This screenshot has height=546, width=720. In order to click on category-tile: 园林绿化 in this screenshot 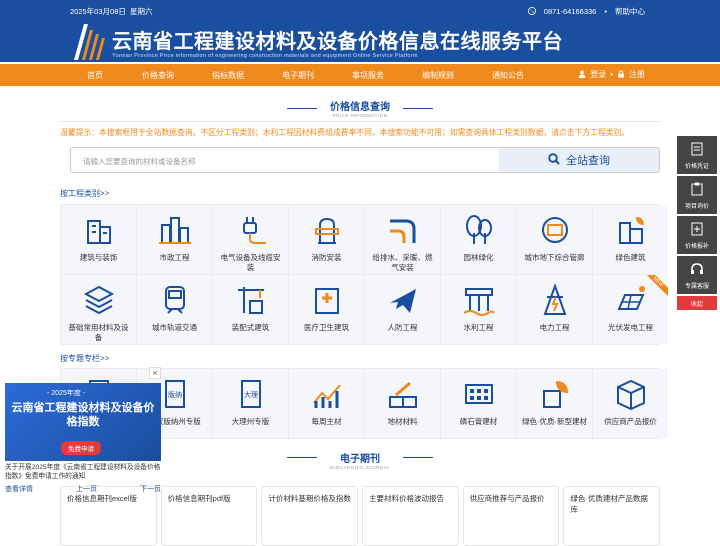, I will do `click(478, 239)`.